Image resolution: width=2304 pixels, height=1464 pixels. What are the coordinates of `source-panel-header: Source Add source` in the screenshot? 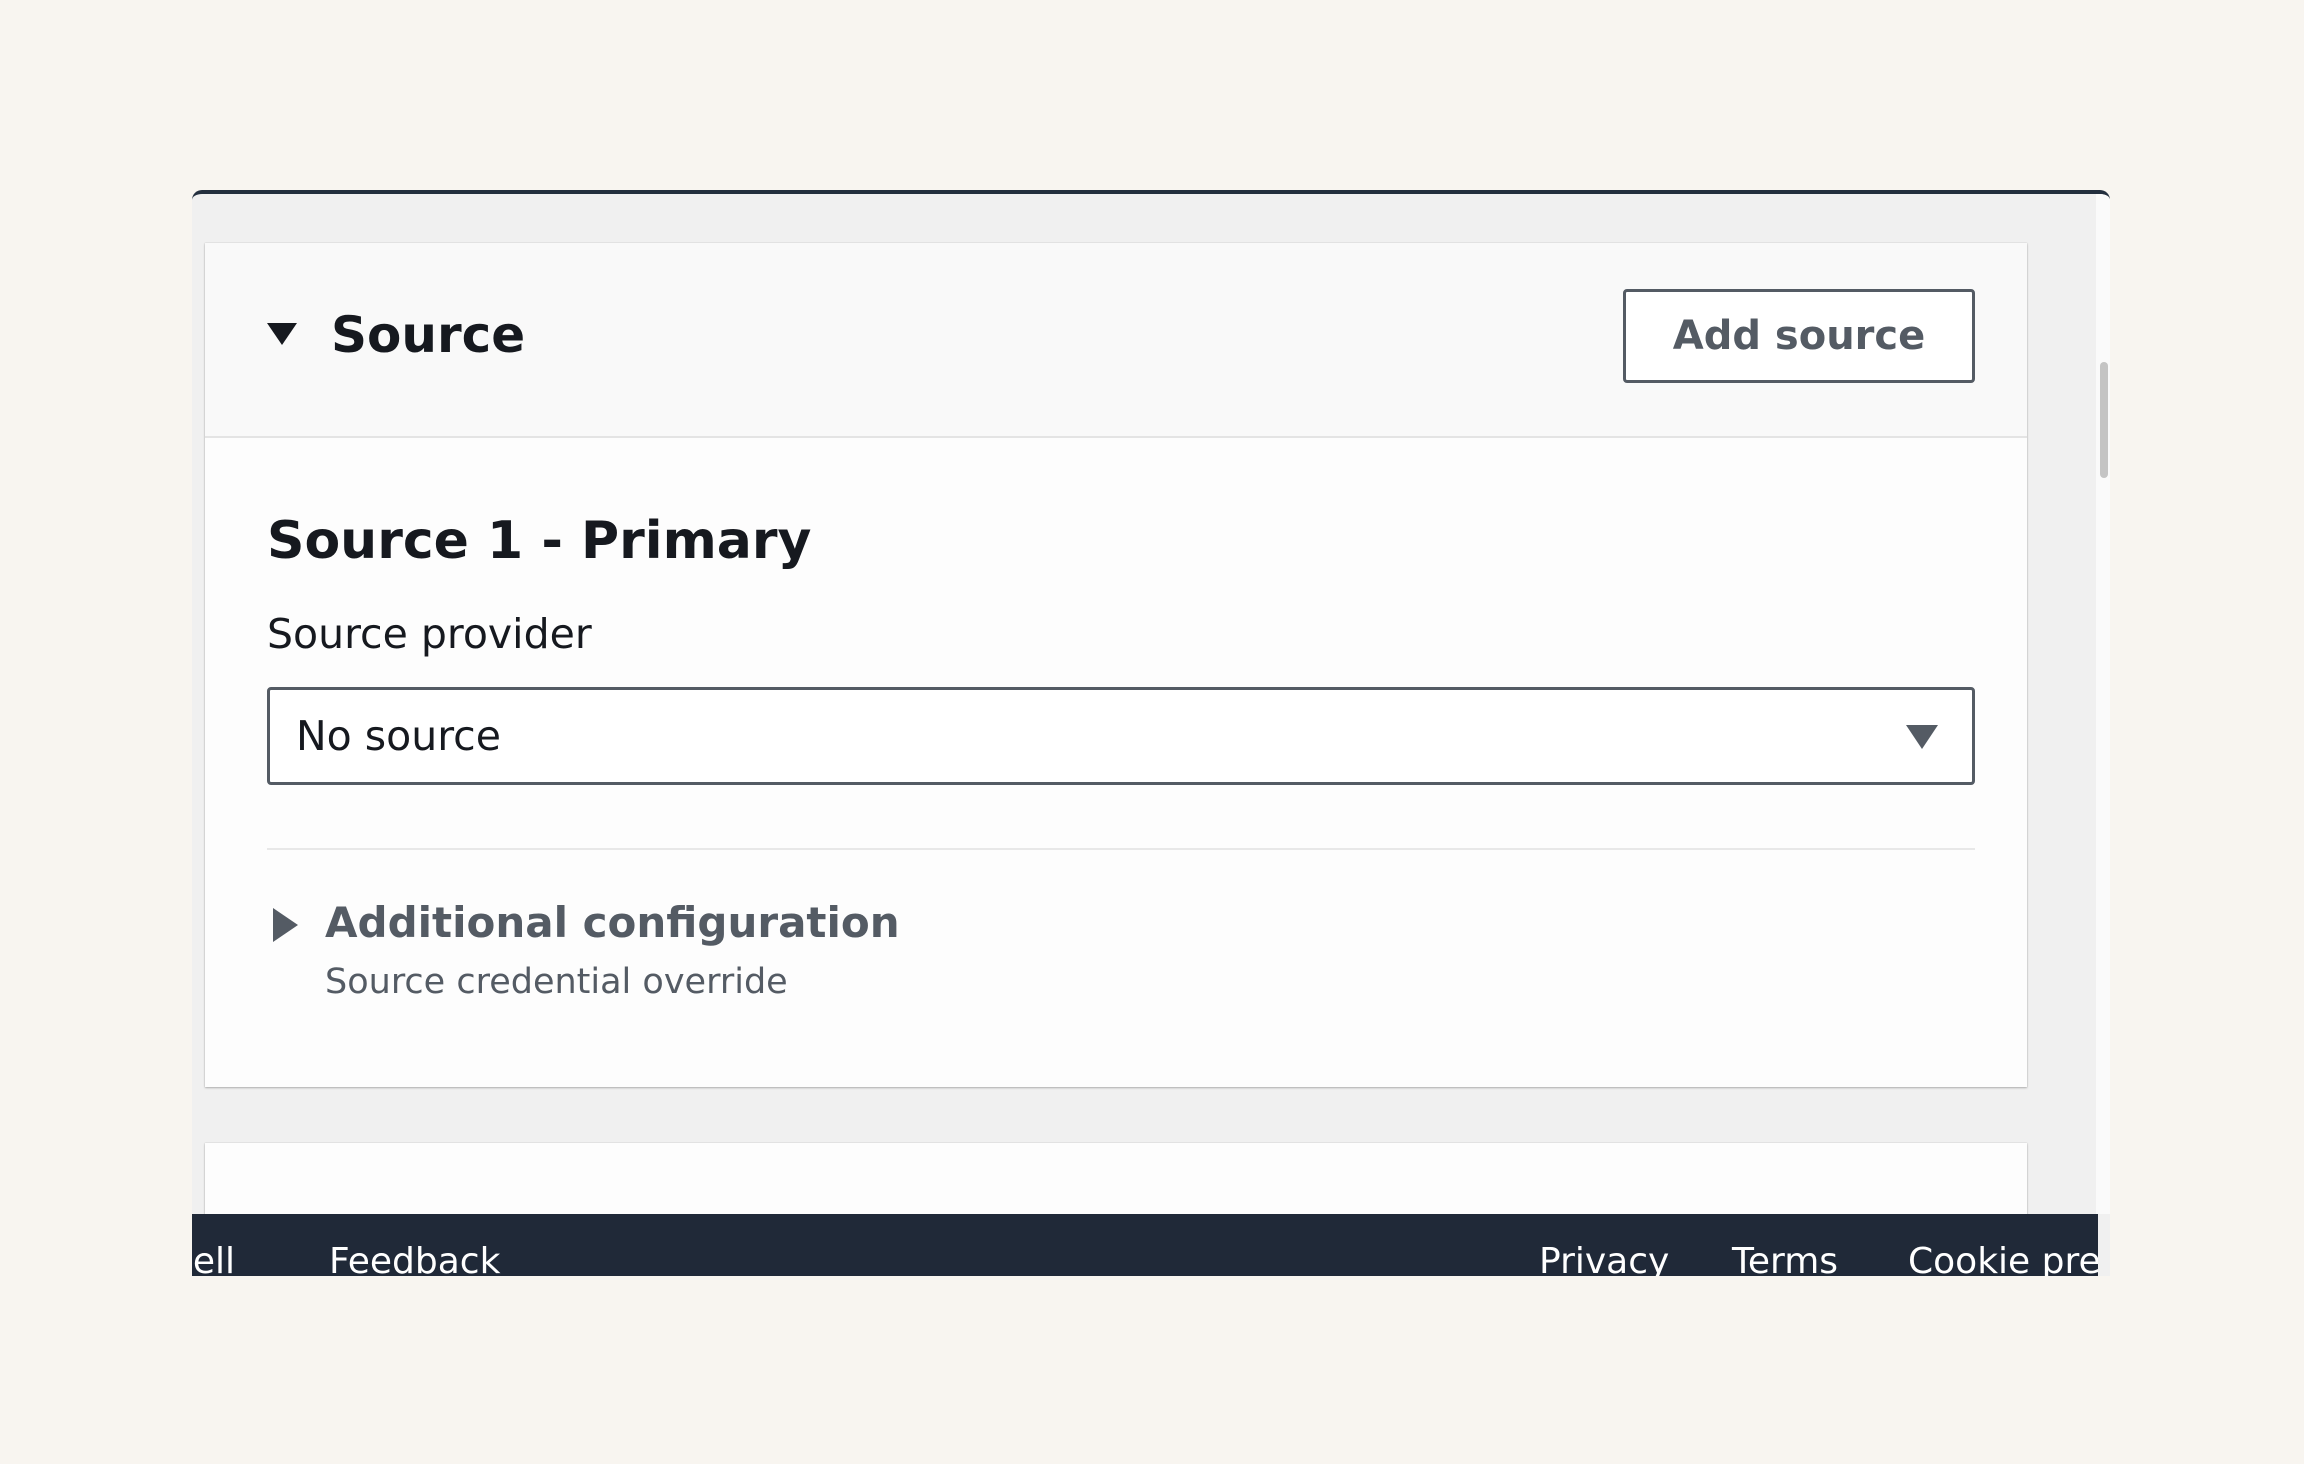 It's located at (1116, 340).